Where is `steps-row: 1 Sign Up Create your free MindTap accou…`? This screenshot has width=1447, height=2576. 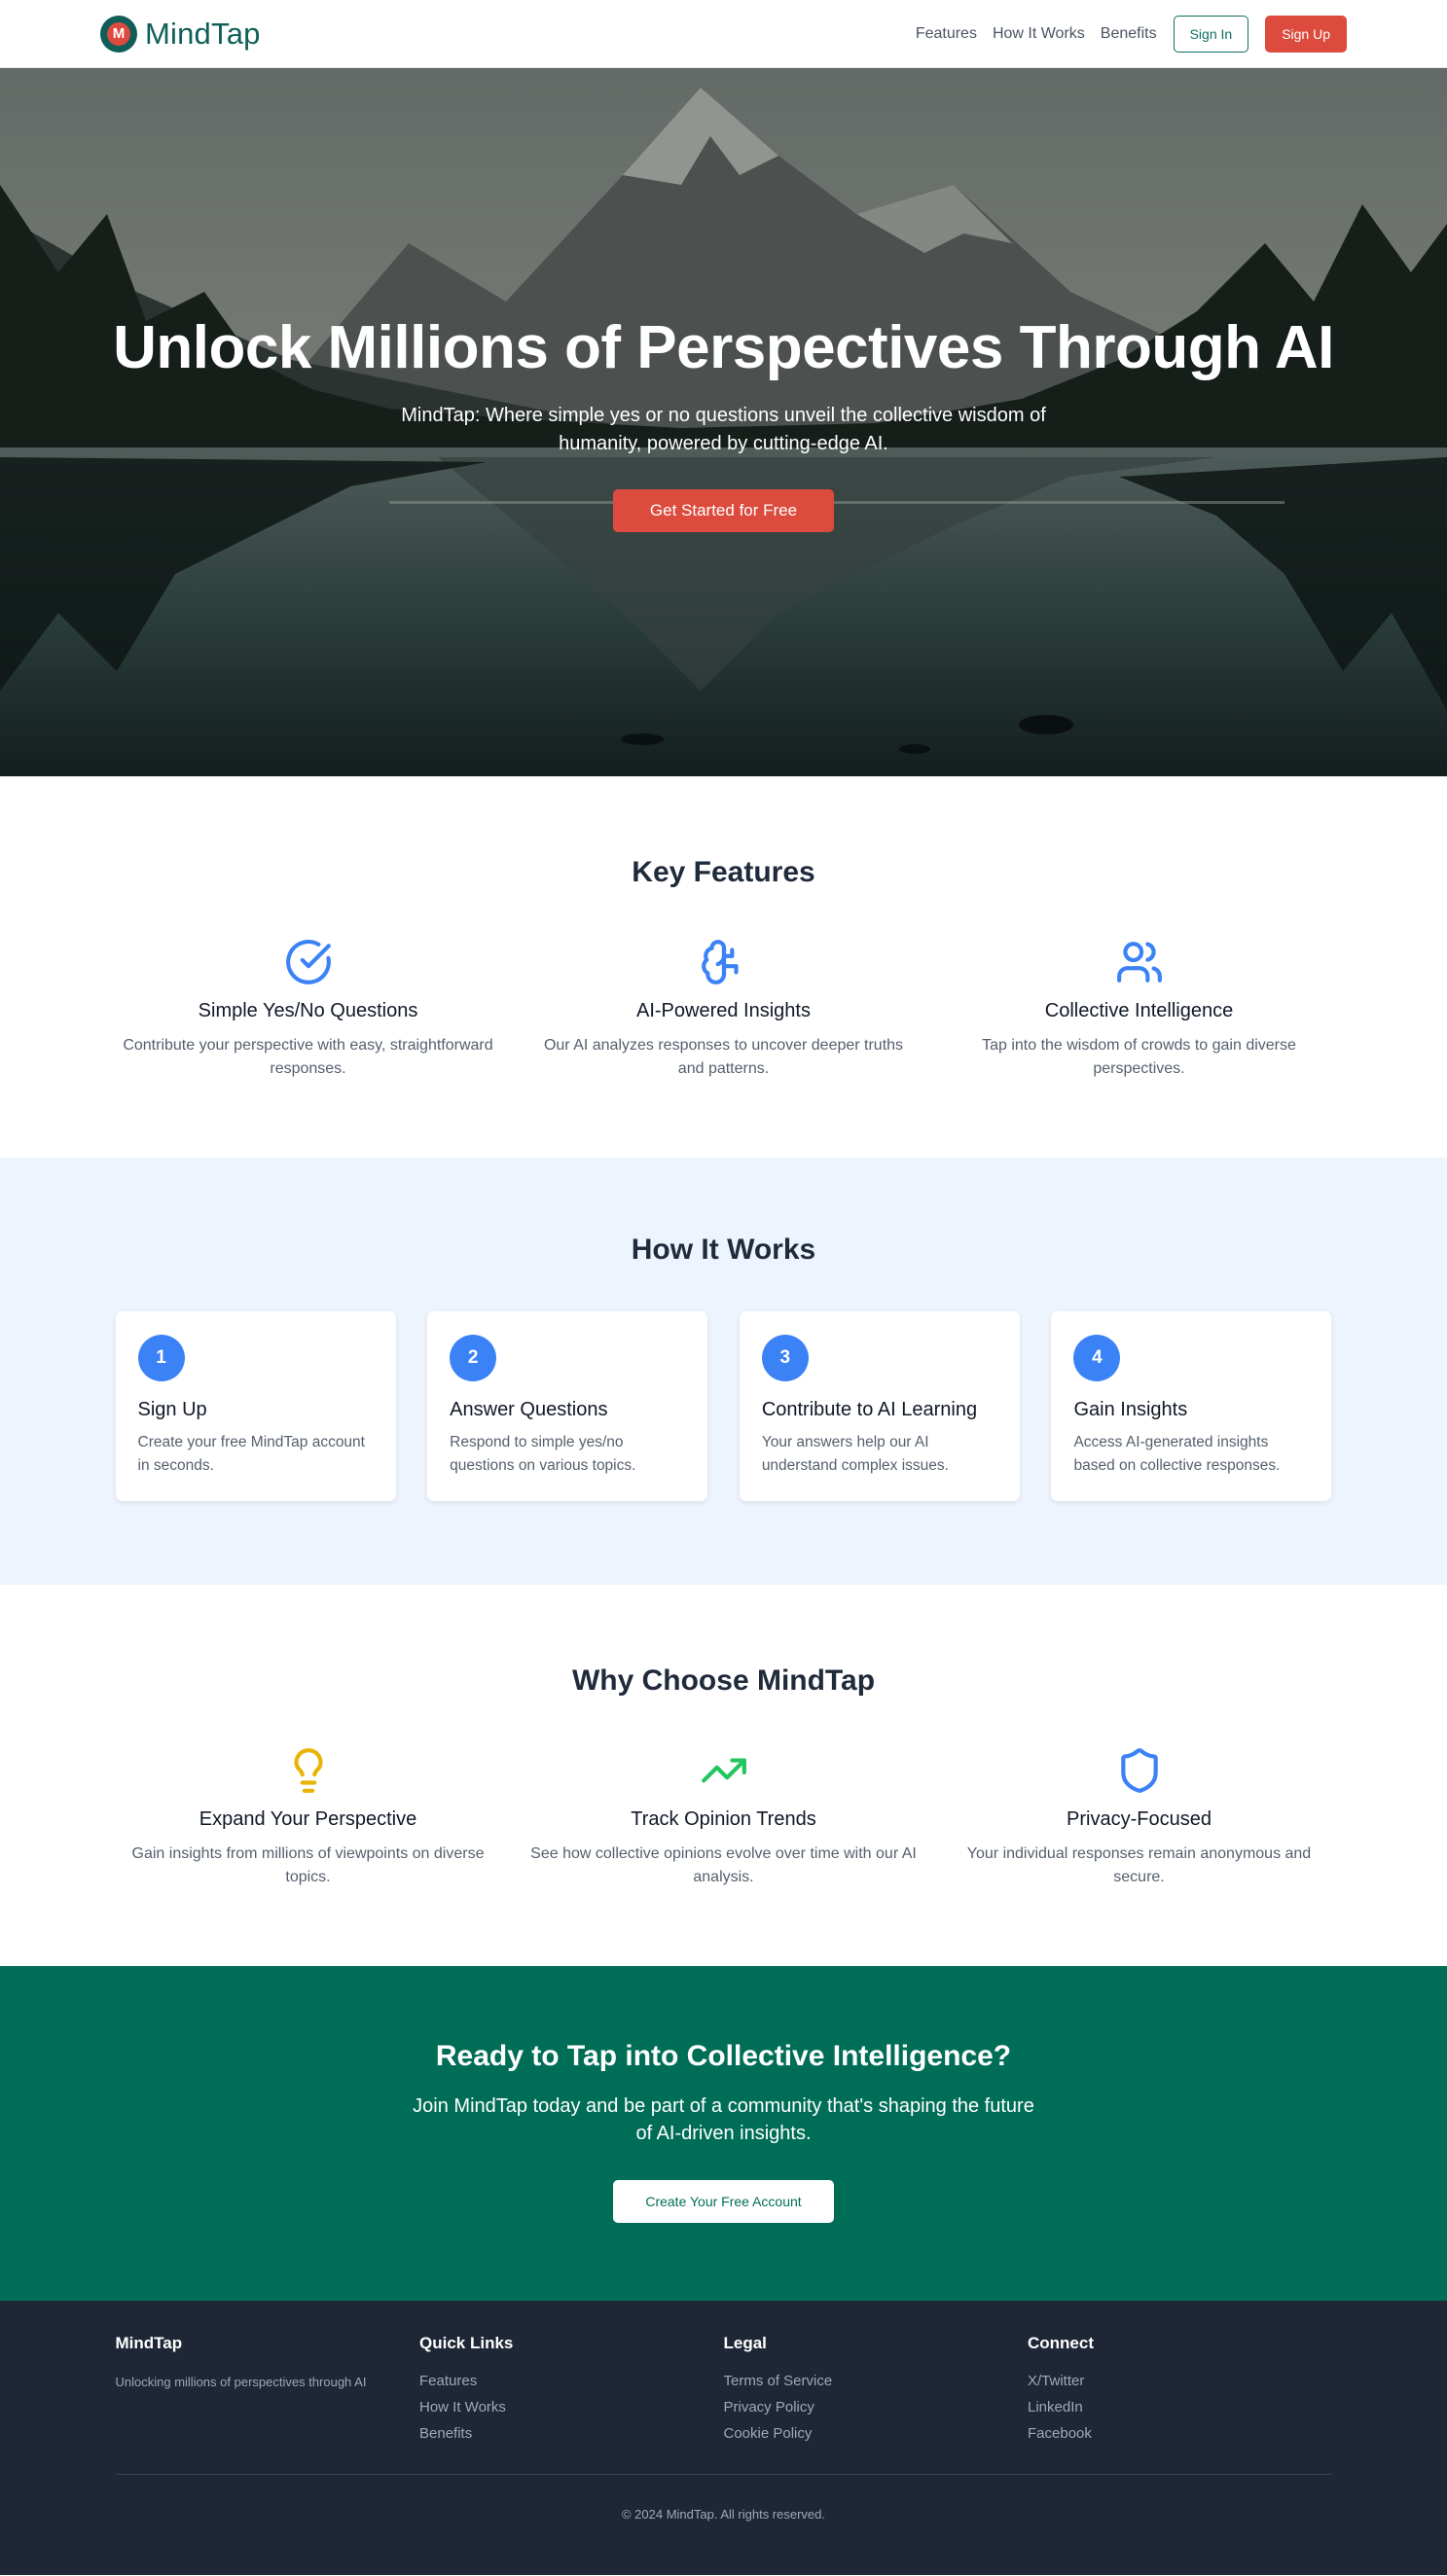 steps-row: 1 Sign Up Create your free MindTap accou… is located at coordinates (724, 1406).